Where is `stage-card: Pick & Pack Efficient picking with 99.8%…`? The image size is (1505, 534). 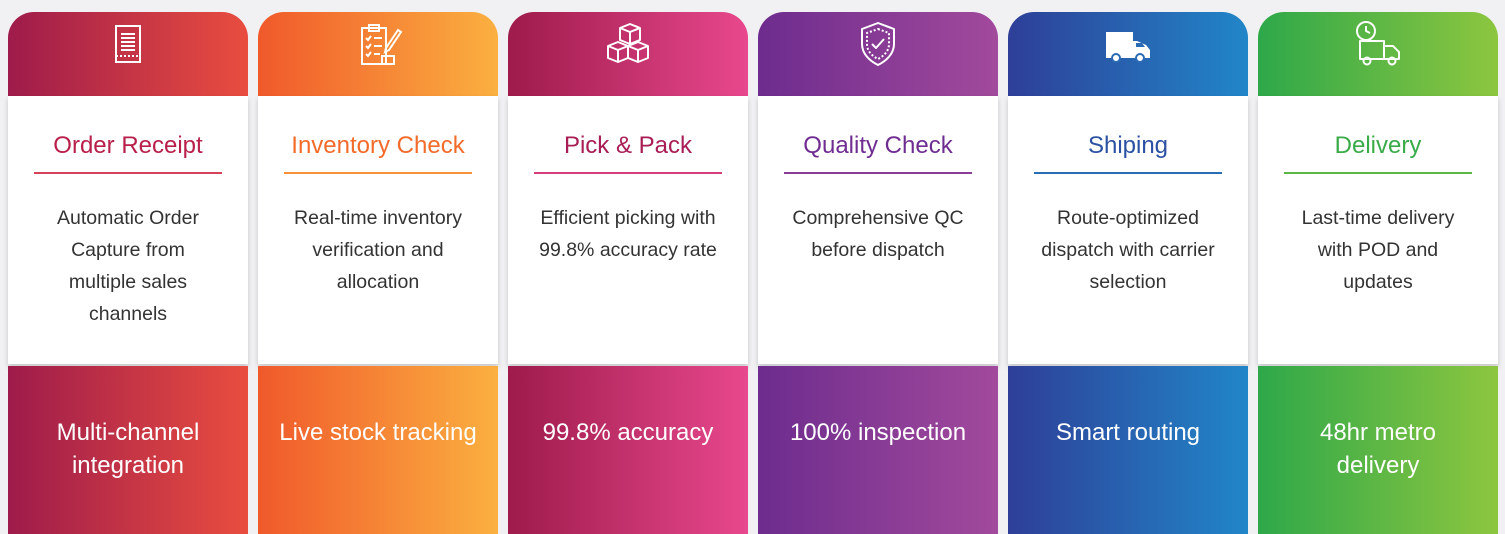 stage-card: Pick & Pack Efficient picking with 99.8%… is located at coordinates (628, 230).